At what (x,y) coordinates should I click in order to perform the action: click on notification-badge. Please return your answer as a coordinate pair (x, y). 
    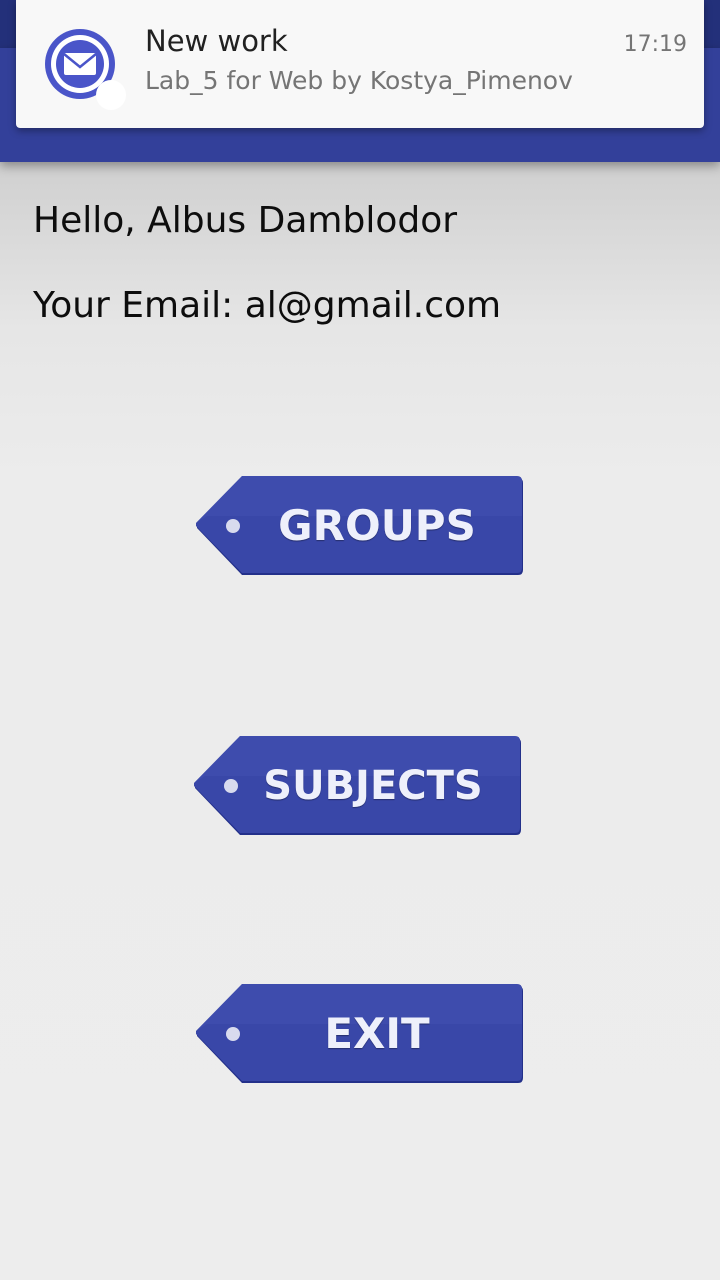
    Looking at the image, I should click on (111, 95).